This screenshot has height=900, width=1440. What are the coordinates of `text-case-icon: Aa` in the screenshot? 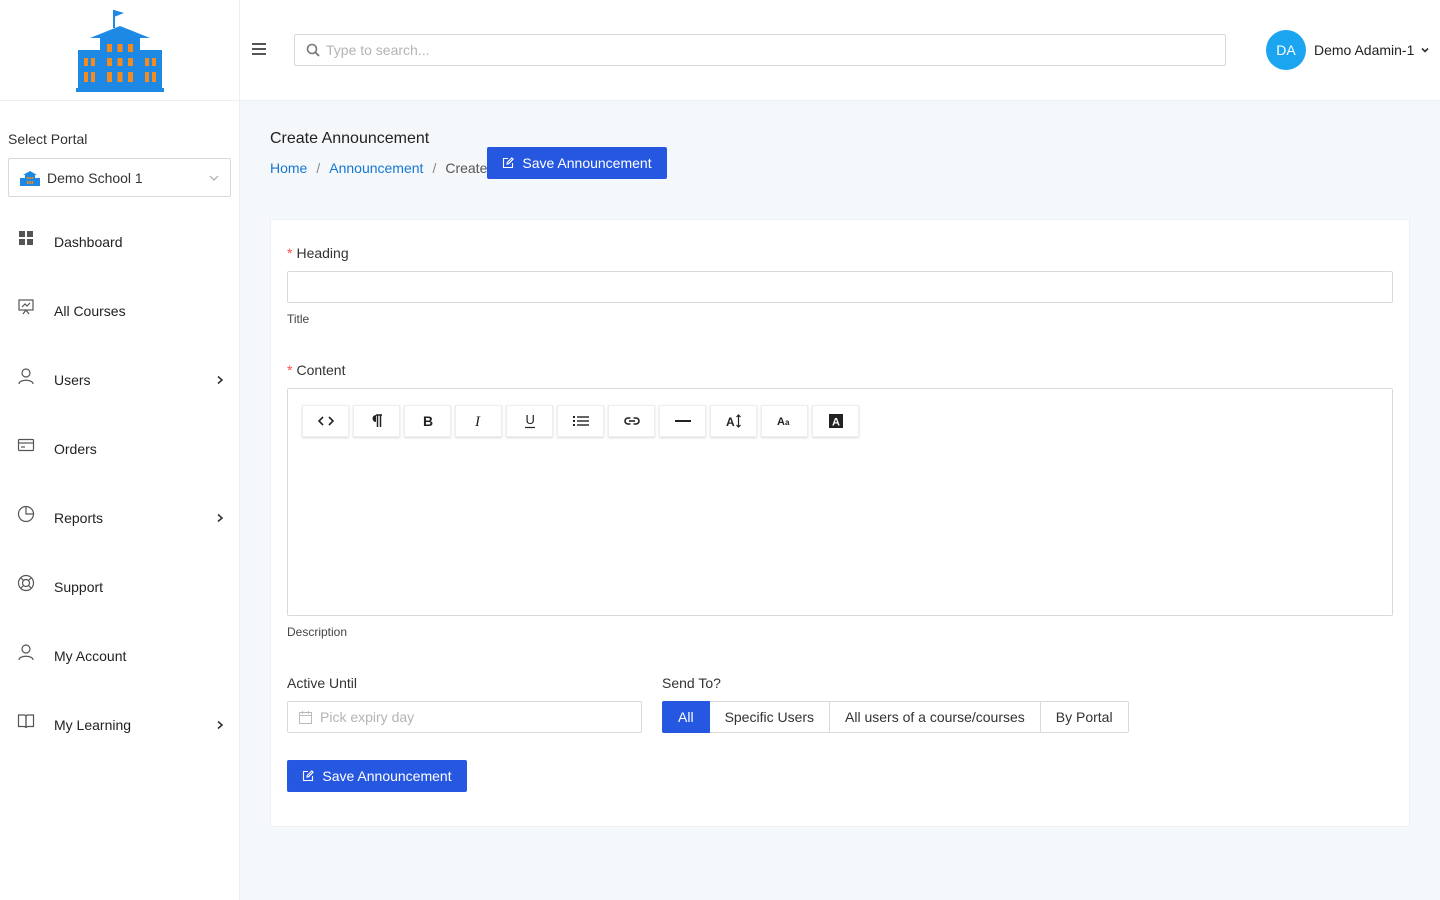 It's located at (783, 421).